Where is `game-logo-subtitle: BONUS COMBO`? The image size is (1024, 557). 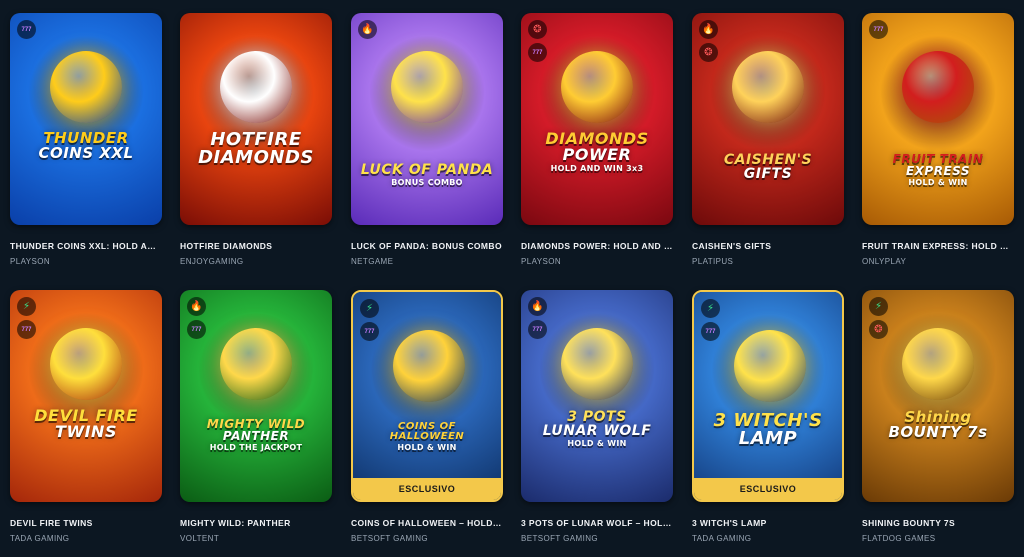 game-logo-subtitle: BONUS COMBO is located at coordinates (427, 182).